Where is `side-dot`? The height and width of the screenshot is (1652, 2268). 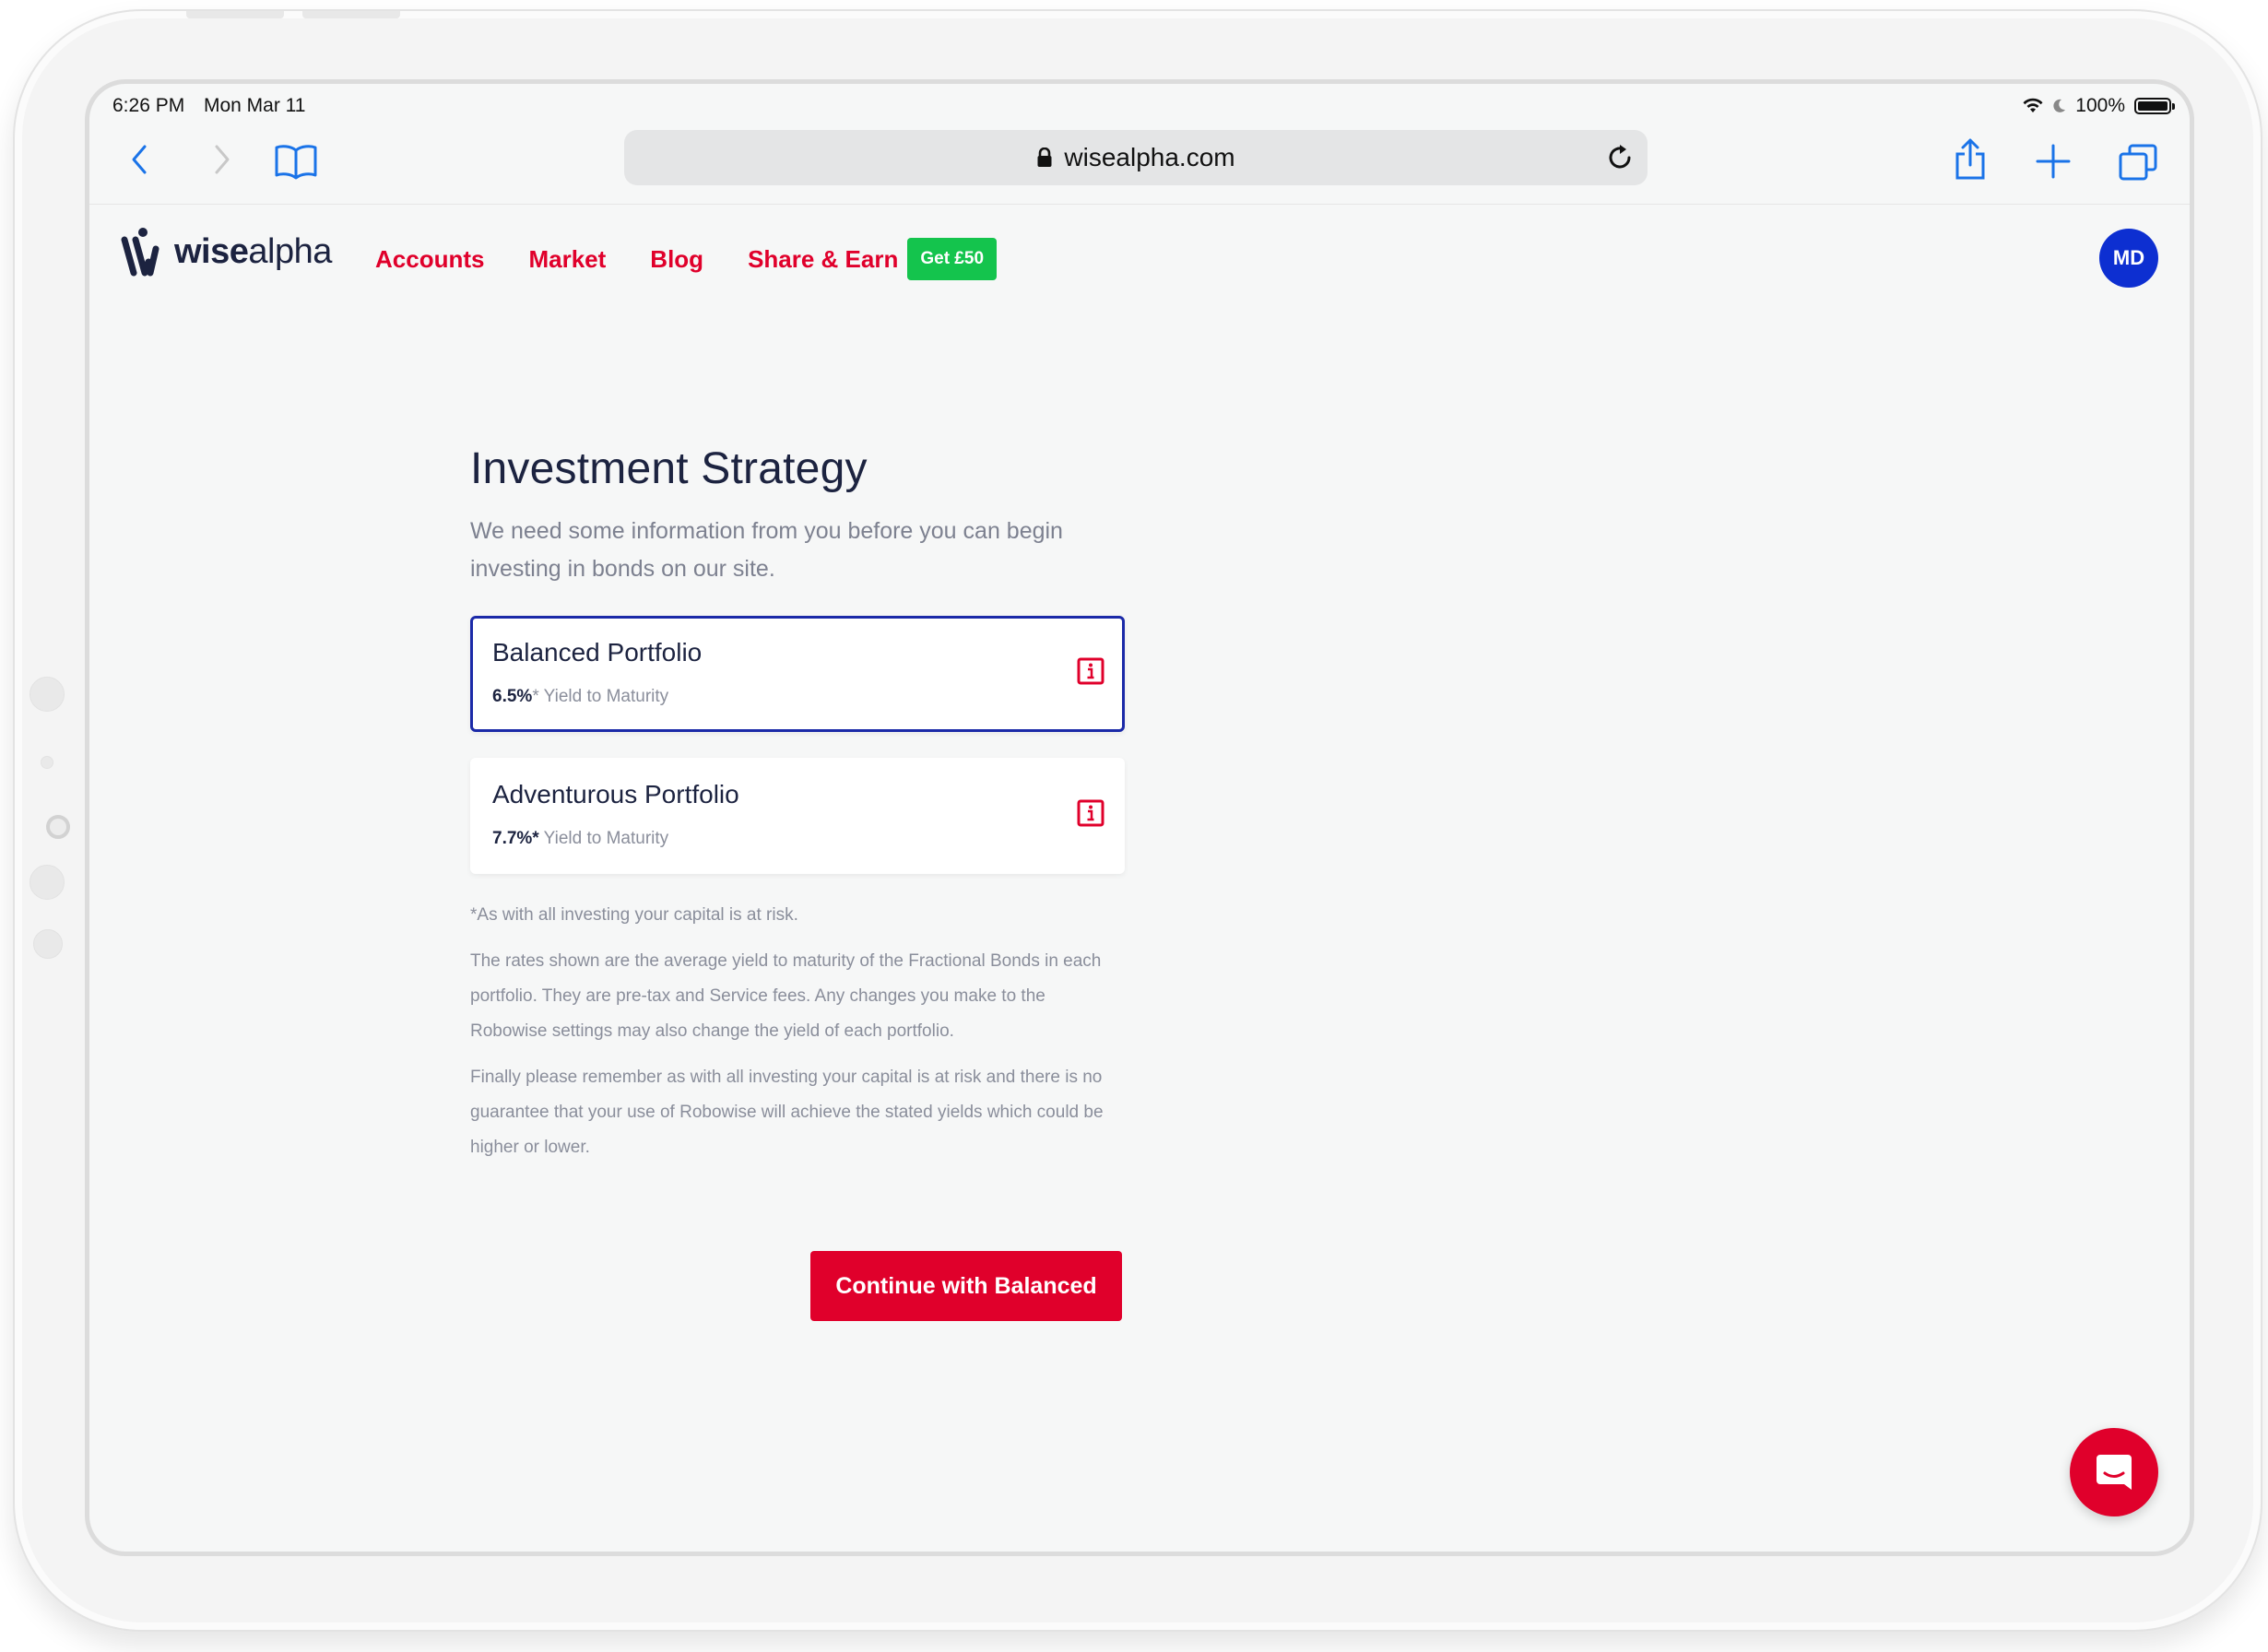
side-dot is located at coordinates (47, 762).